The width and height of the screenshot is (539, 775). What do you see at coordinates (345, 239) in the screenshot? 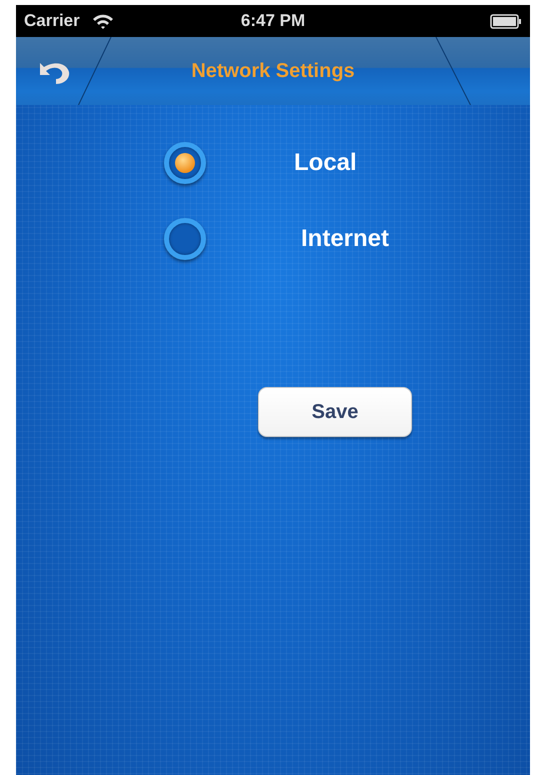
I see `option-label: Internet` at bounding box center [345, 239].